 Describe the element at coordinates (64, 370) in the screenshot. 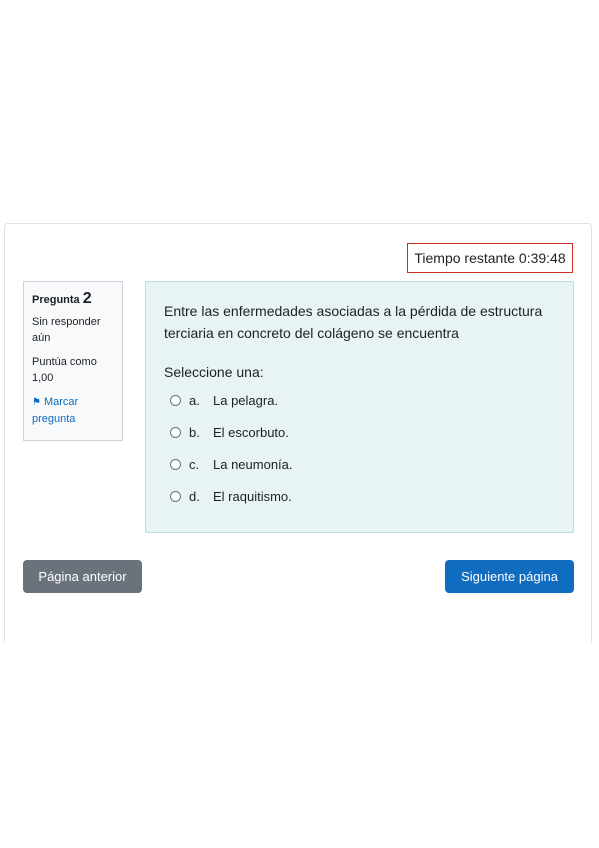

I see `question-grade: Puntúa como 1,00` at that location.